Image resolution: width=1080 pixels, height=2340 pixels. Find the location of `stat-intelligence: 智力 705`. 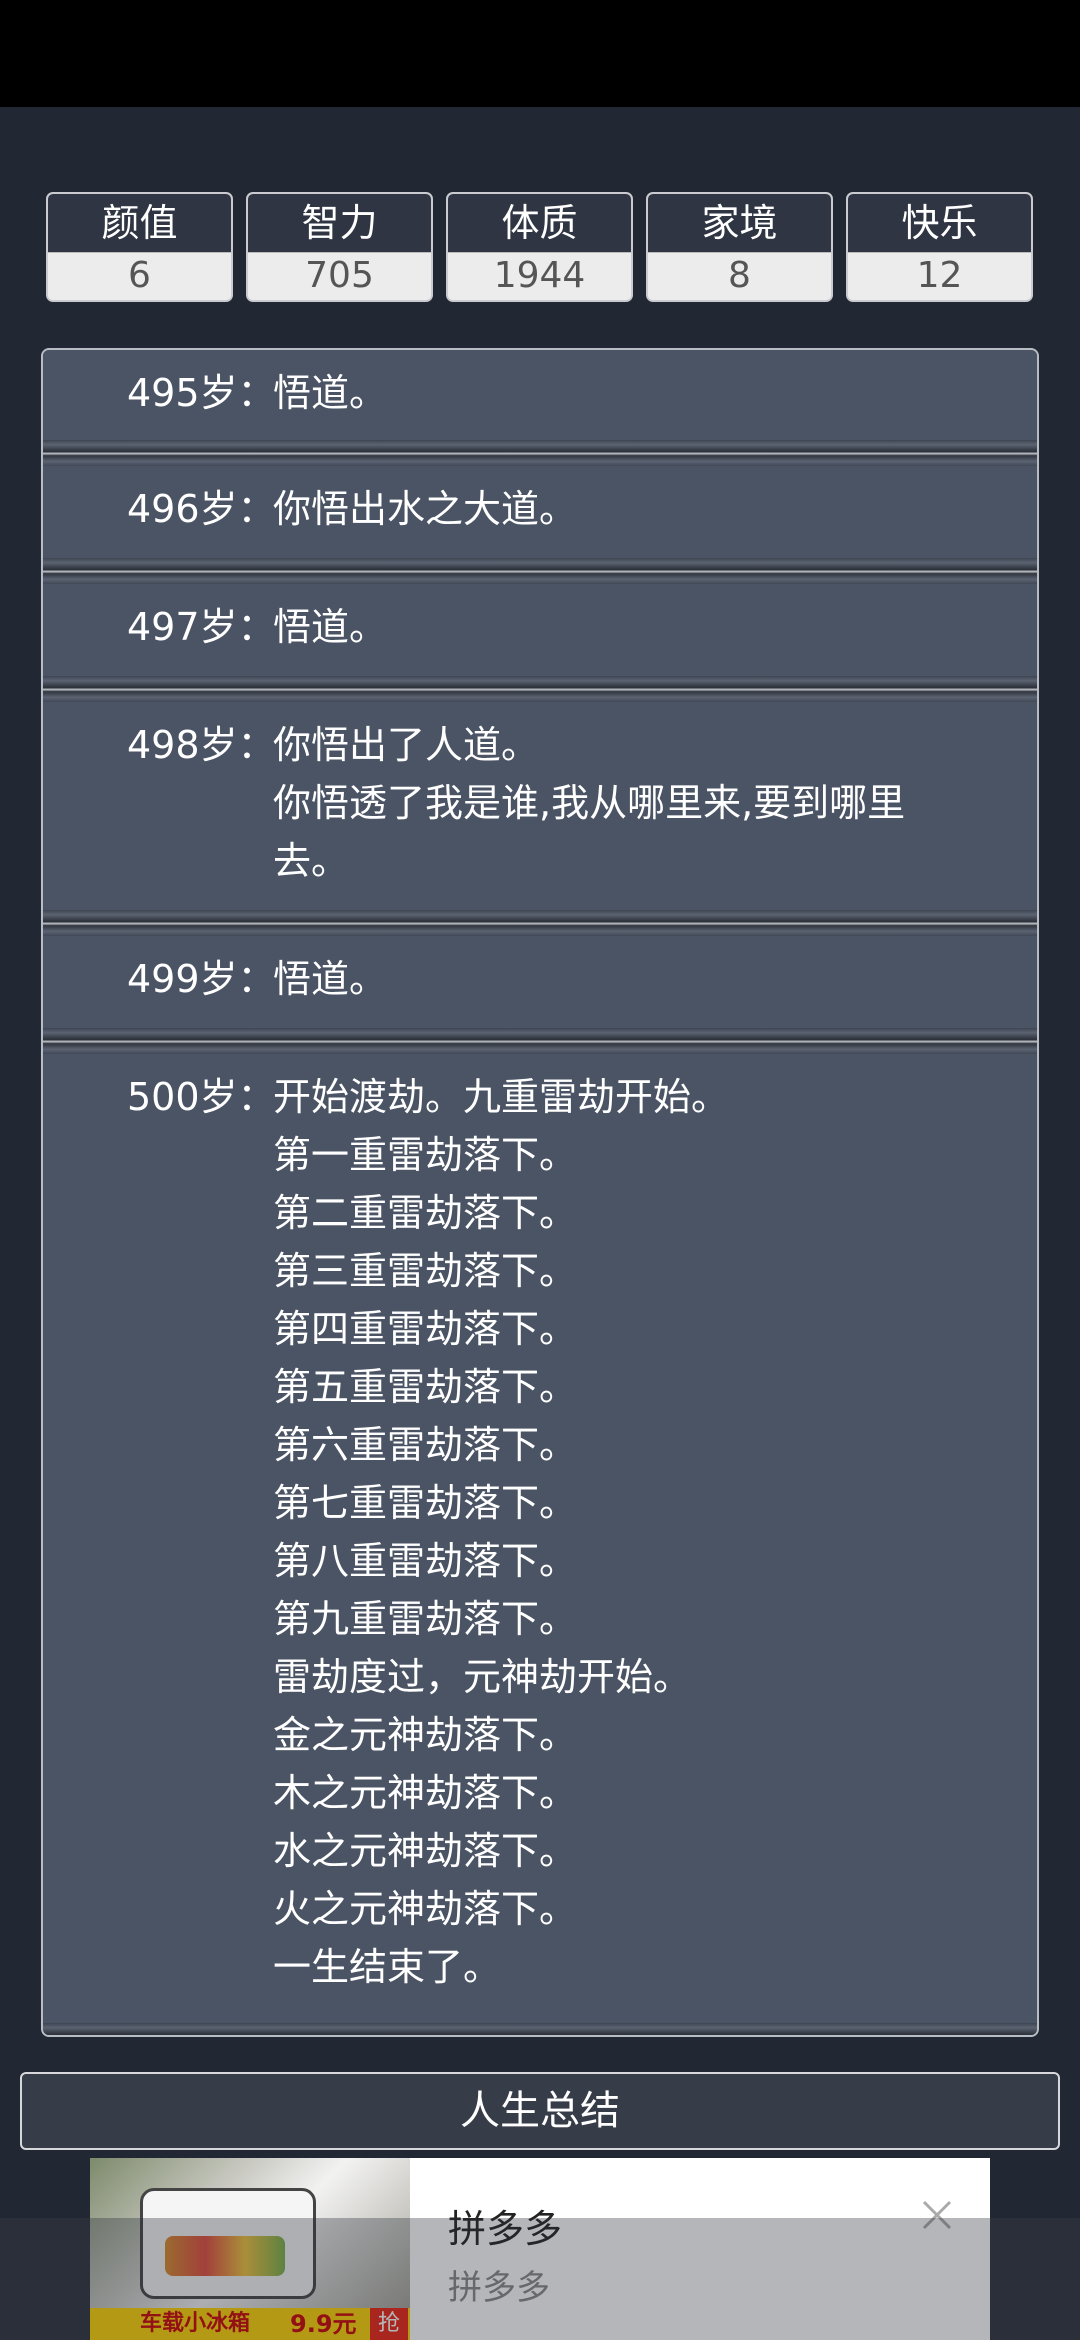

stat-intelligence: 智力 705 is located at coordinates (339, 247).